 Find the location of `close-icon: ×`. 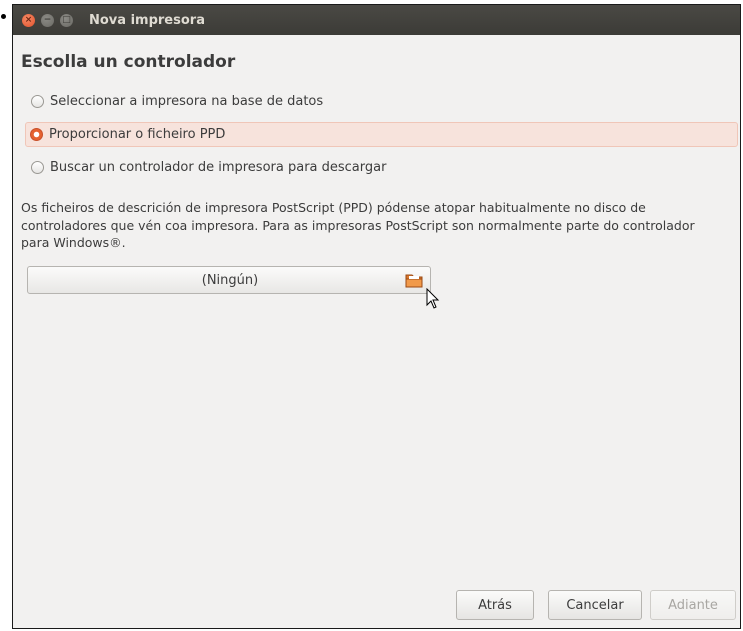

close-icon: × is located at coordinates (28, 19).